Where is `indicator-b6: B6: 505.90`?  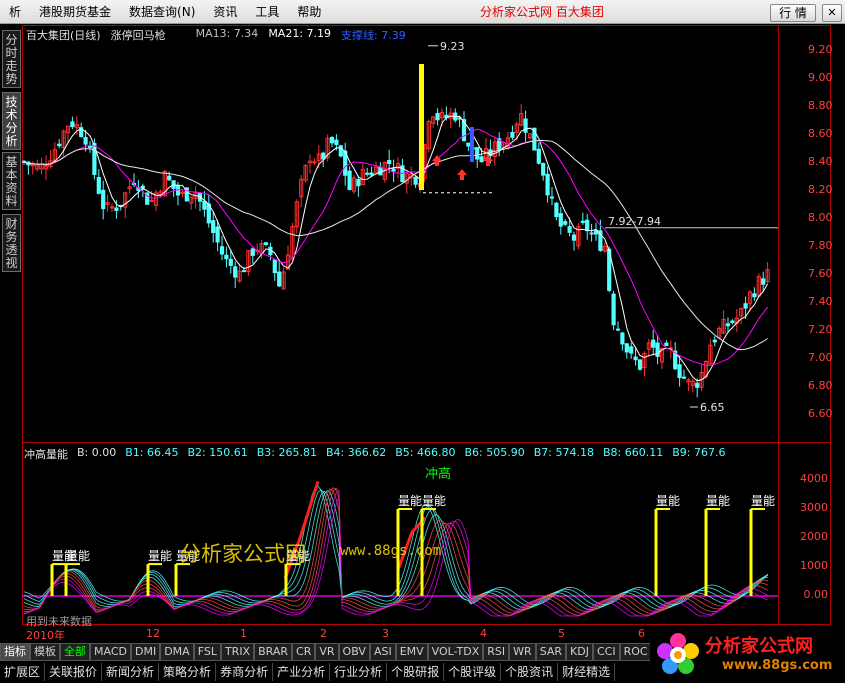 indicator-b6: B6: 505.90 is located at coordinates (494, 452).